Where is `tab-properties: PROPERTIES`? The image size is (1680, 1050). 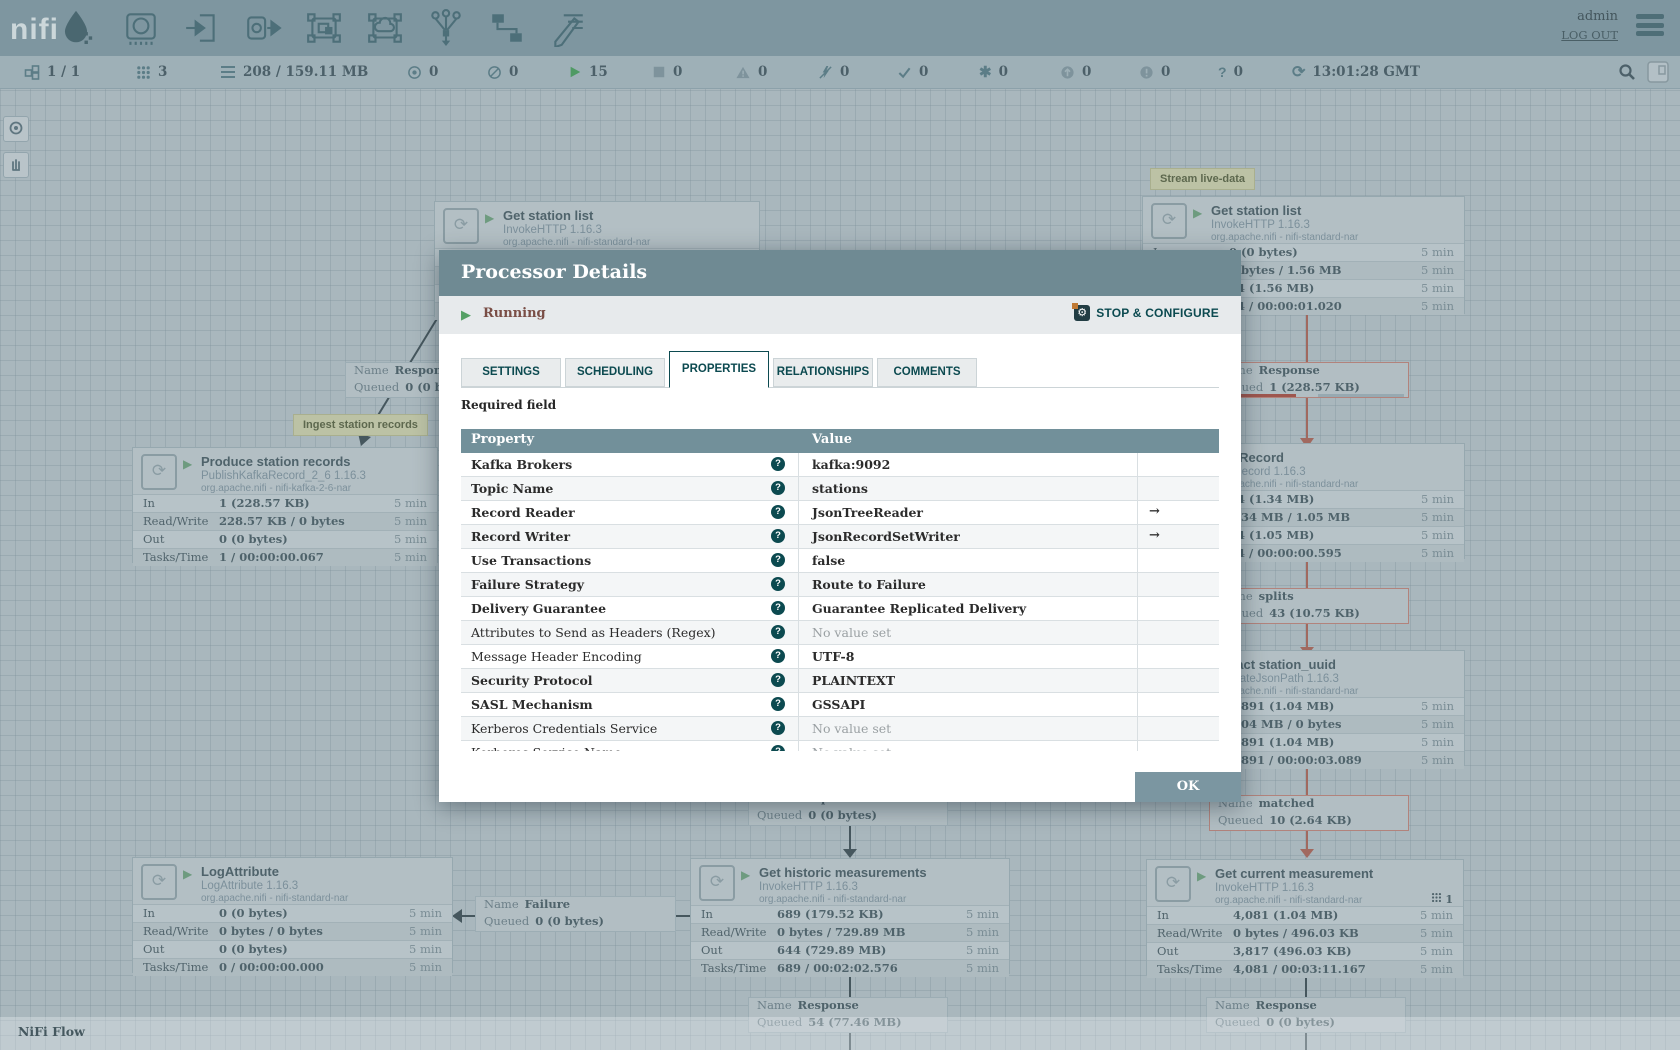
tab-properties: PROPERTIES is located at coordinates (719, 369).